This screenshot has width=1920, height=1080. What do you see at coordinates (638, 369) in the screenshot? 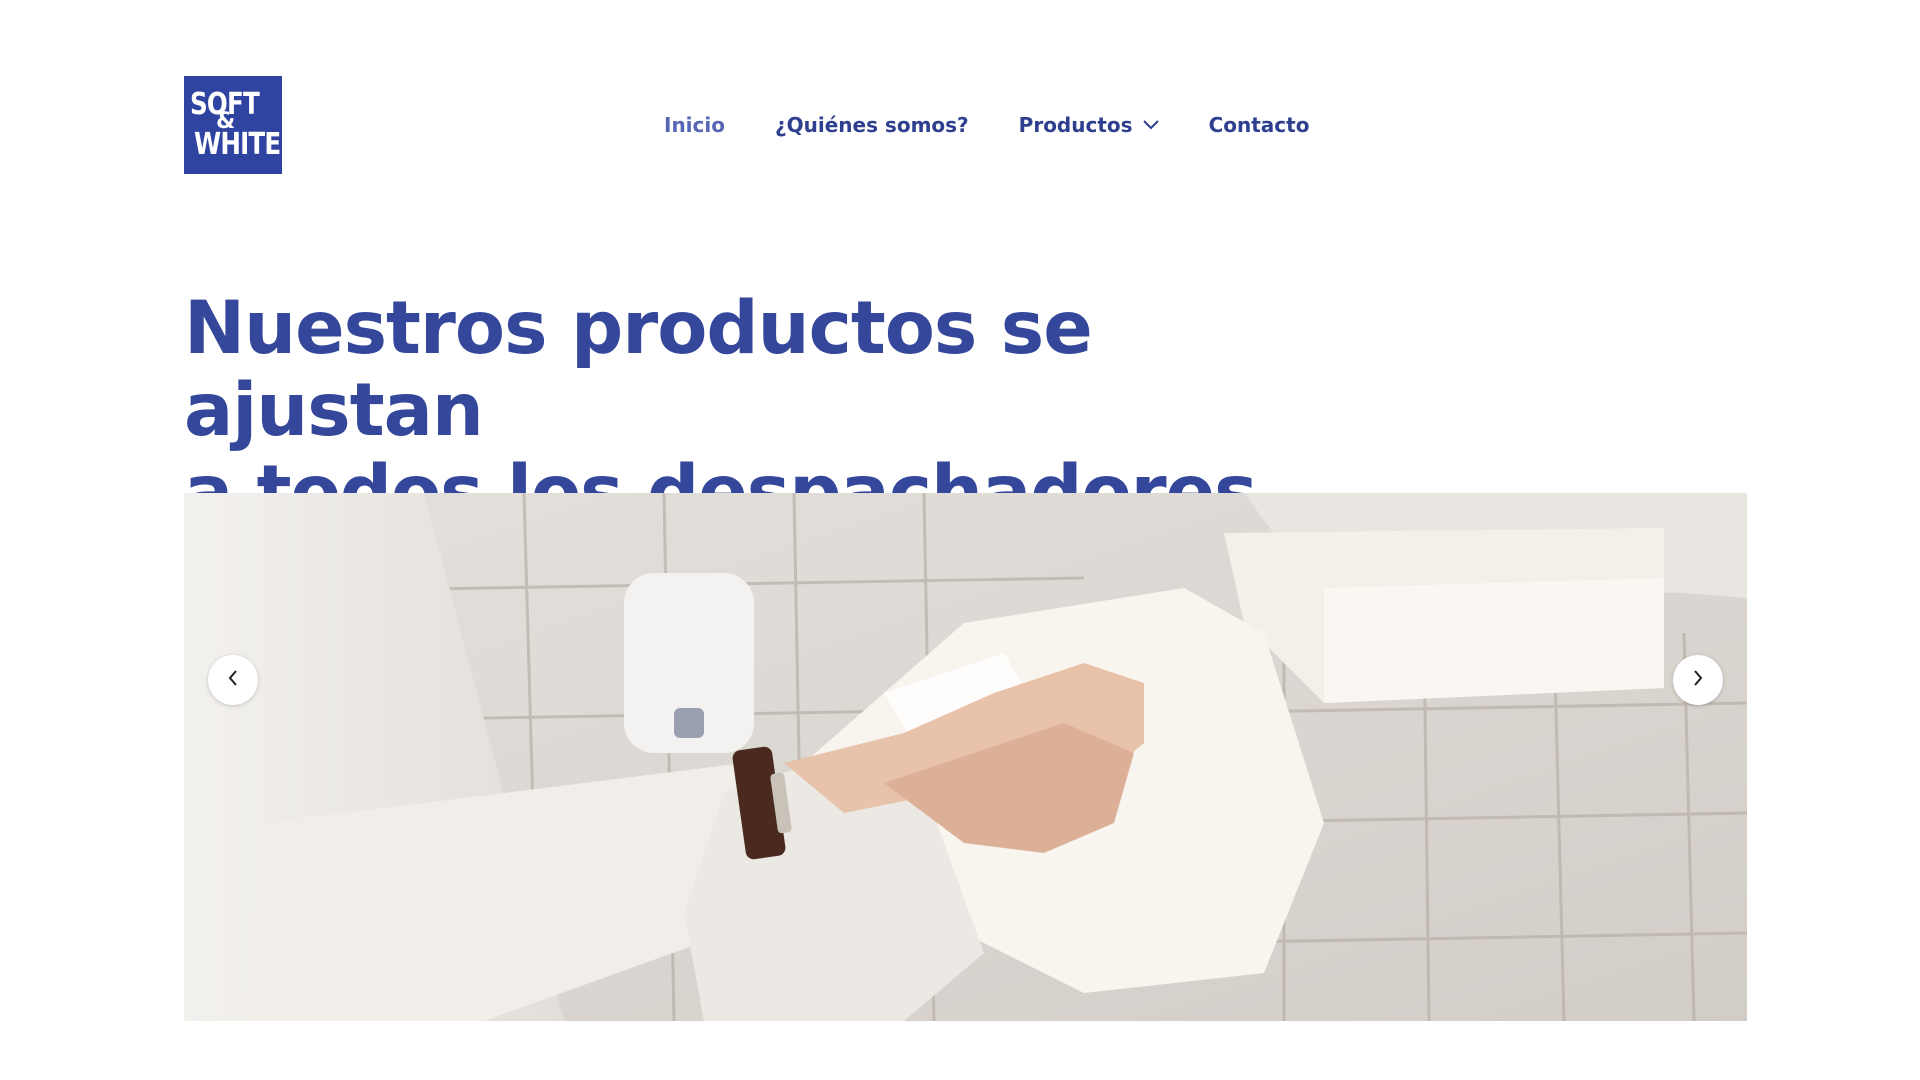
I see `hero-title-line-1: Nuestros productos se ajustan` at bounding box center [638, 369].